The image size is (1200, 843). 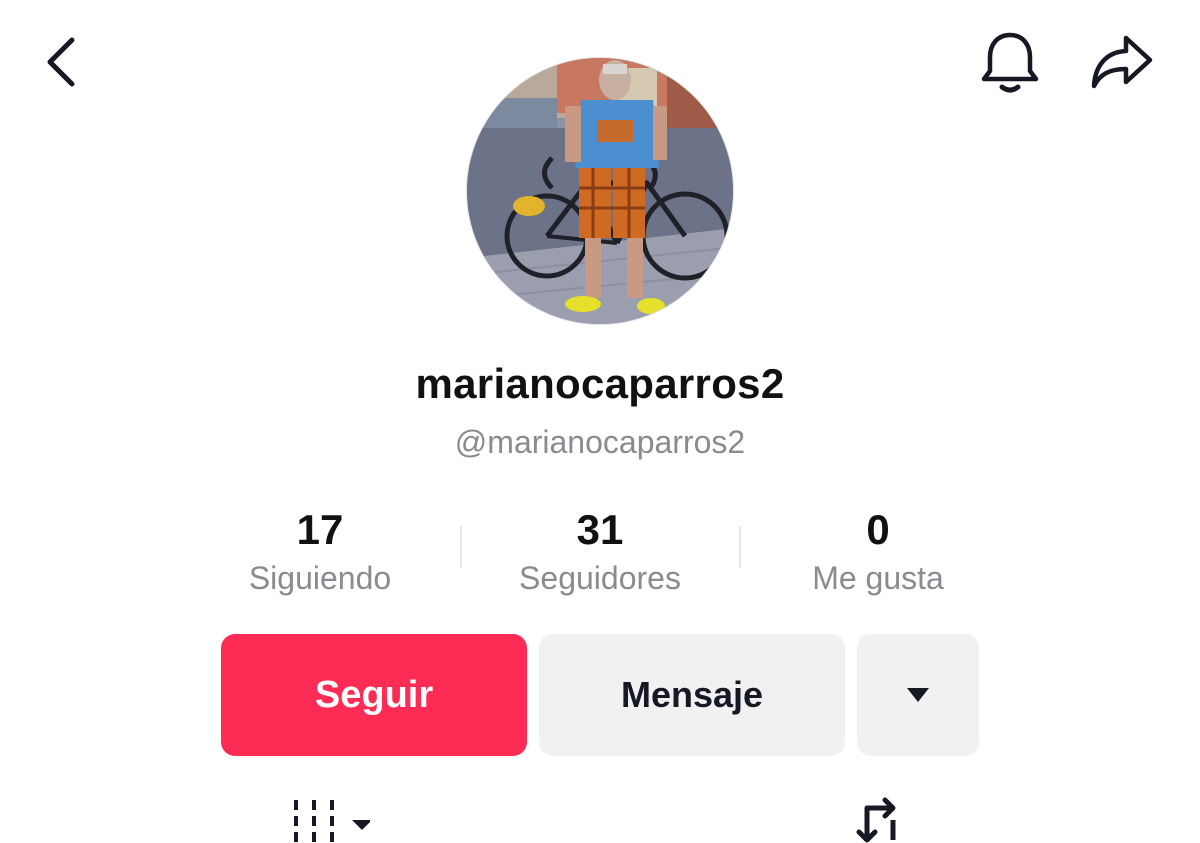 I want to click on notification-button, so click(x=1010, y=62).